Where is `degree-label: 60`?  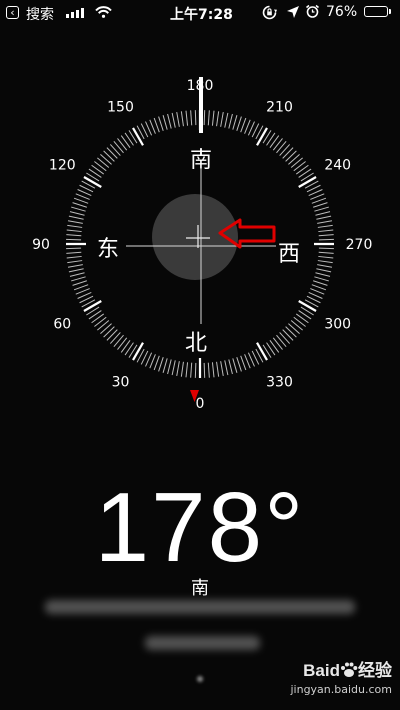
degree-label: 60 is located at coordinates (62, 325).